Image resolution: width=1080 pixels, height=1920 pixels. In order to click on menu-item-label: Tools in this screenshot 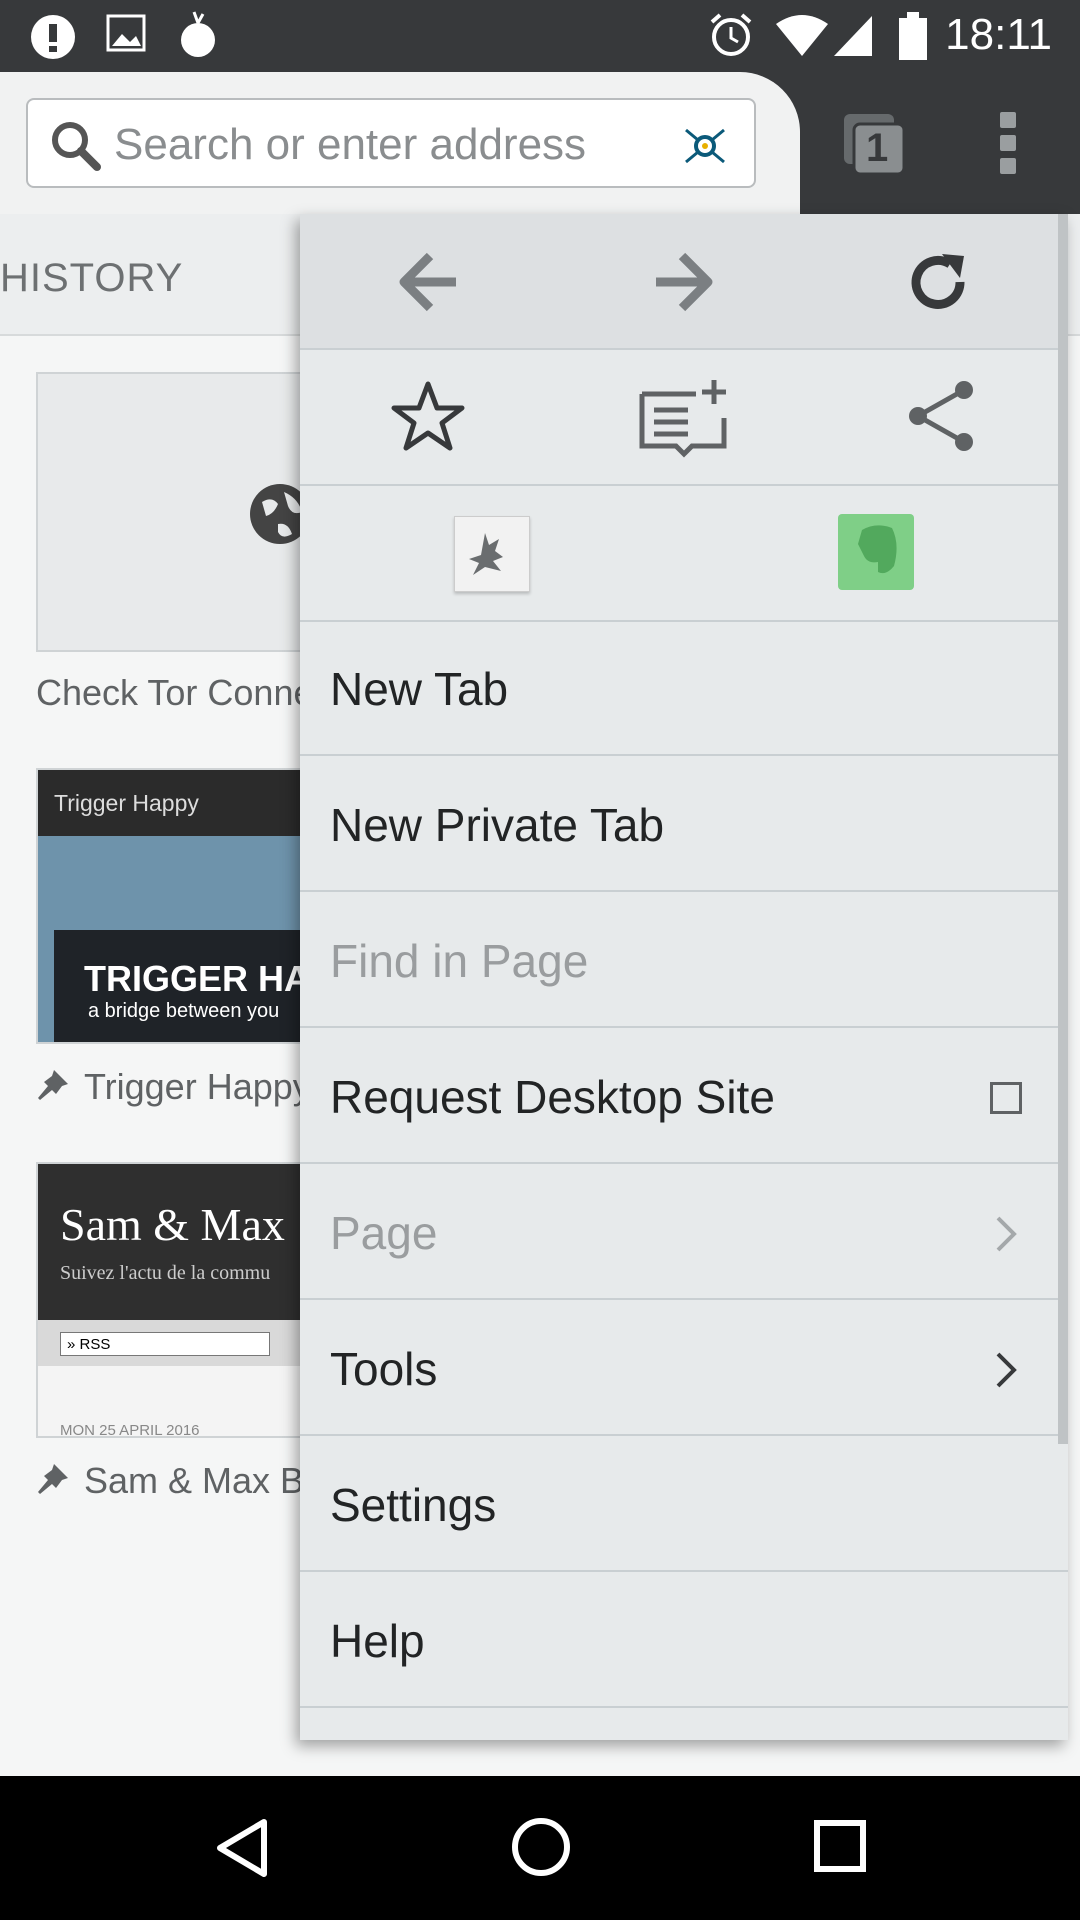, I will do `click(384, 1369)`.